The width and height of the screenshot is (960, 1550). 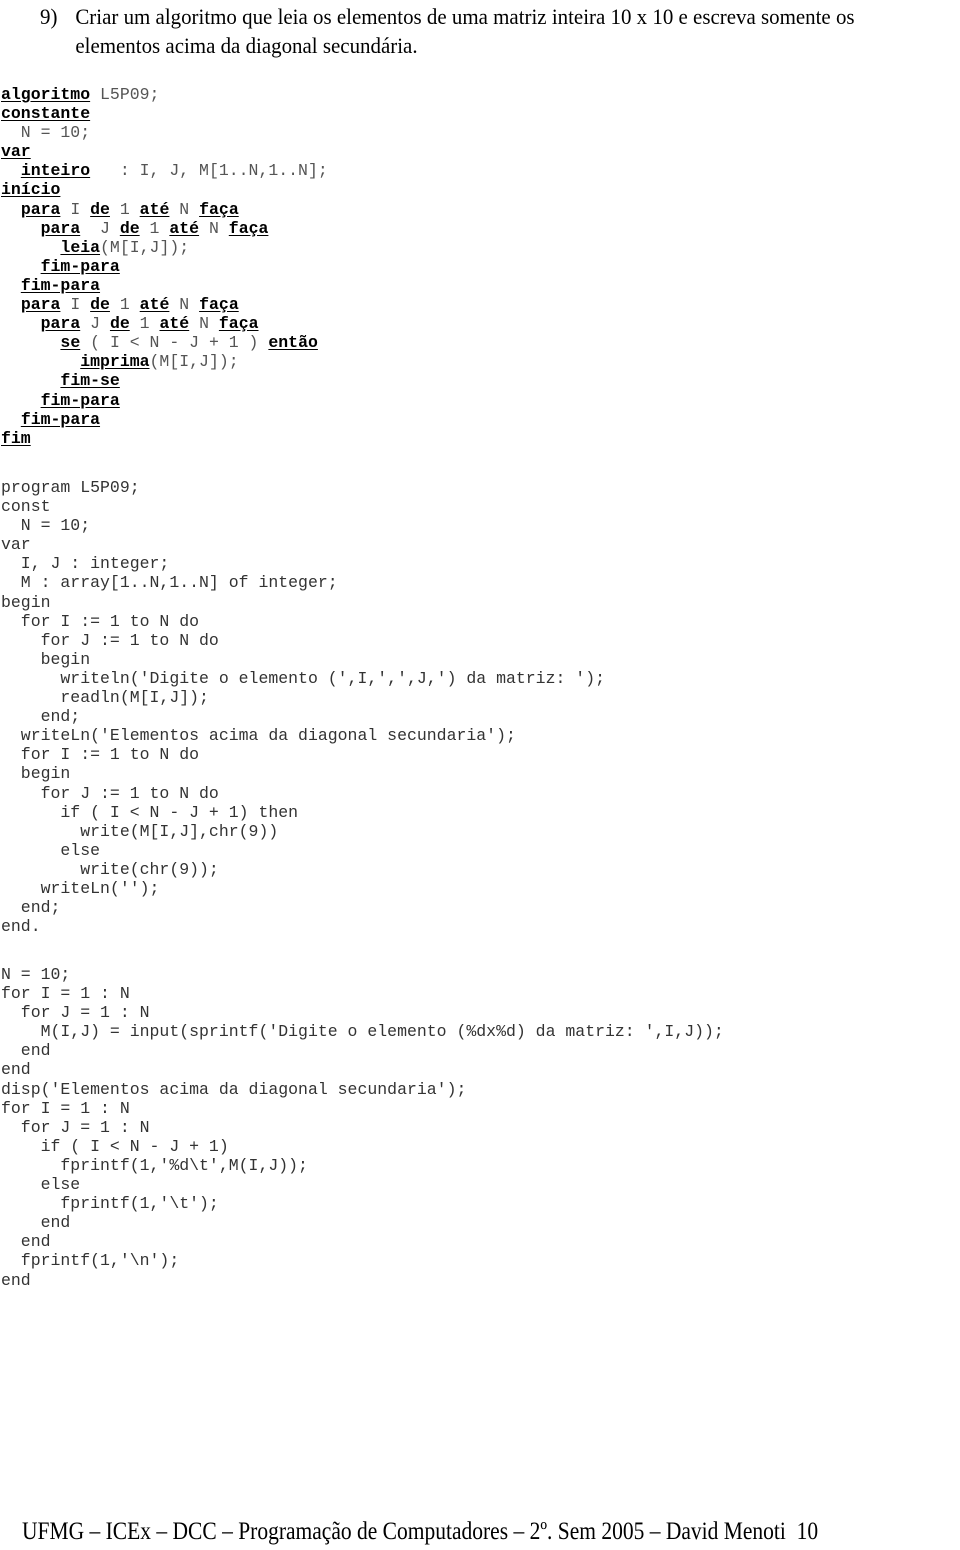 What do you see at coordinates (16, 438) in the screenshot?
I see `keyword: fim` at bounding box center [16, 438].